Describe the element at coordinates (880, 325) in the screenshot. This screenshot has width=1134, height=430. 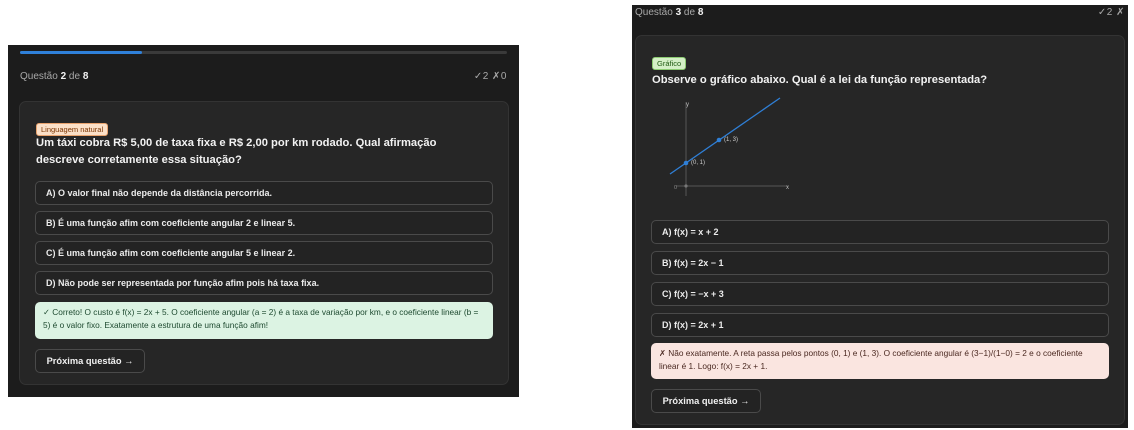
I see `answer-option-d: D) f(x) = 2x + 1` at that location.